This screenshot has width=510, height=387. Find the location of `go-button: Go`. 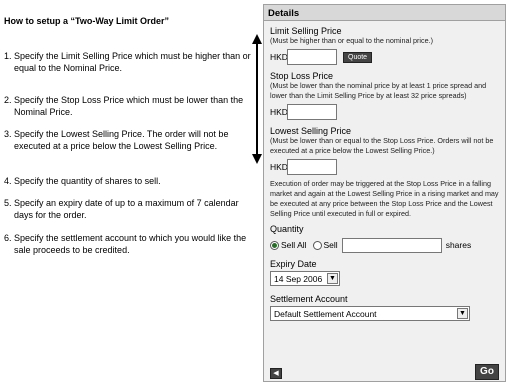

go-button: Go is located at coordinates (487, 372).